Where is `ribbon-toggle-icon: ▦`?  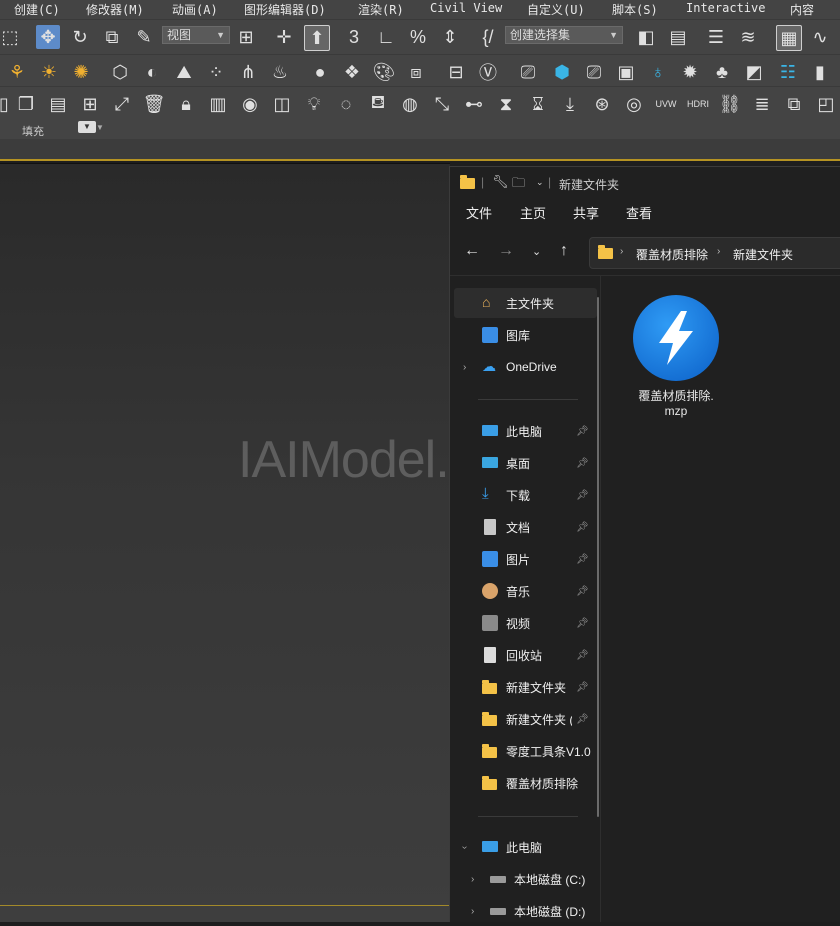
ribbon-toggle-icon: ▦ is located at coordinates (789, 38).